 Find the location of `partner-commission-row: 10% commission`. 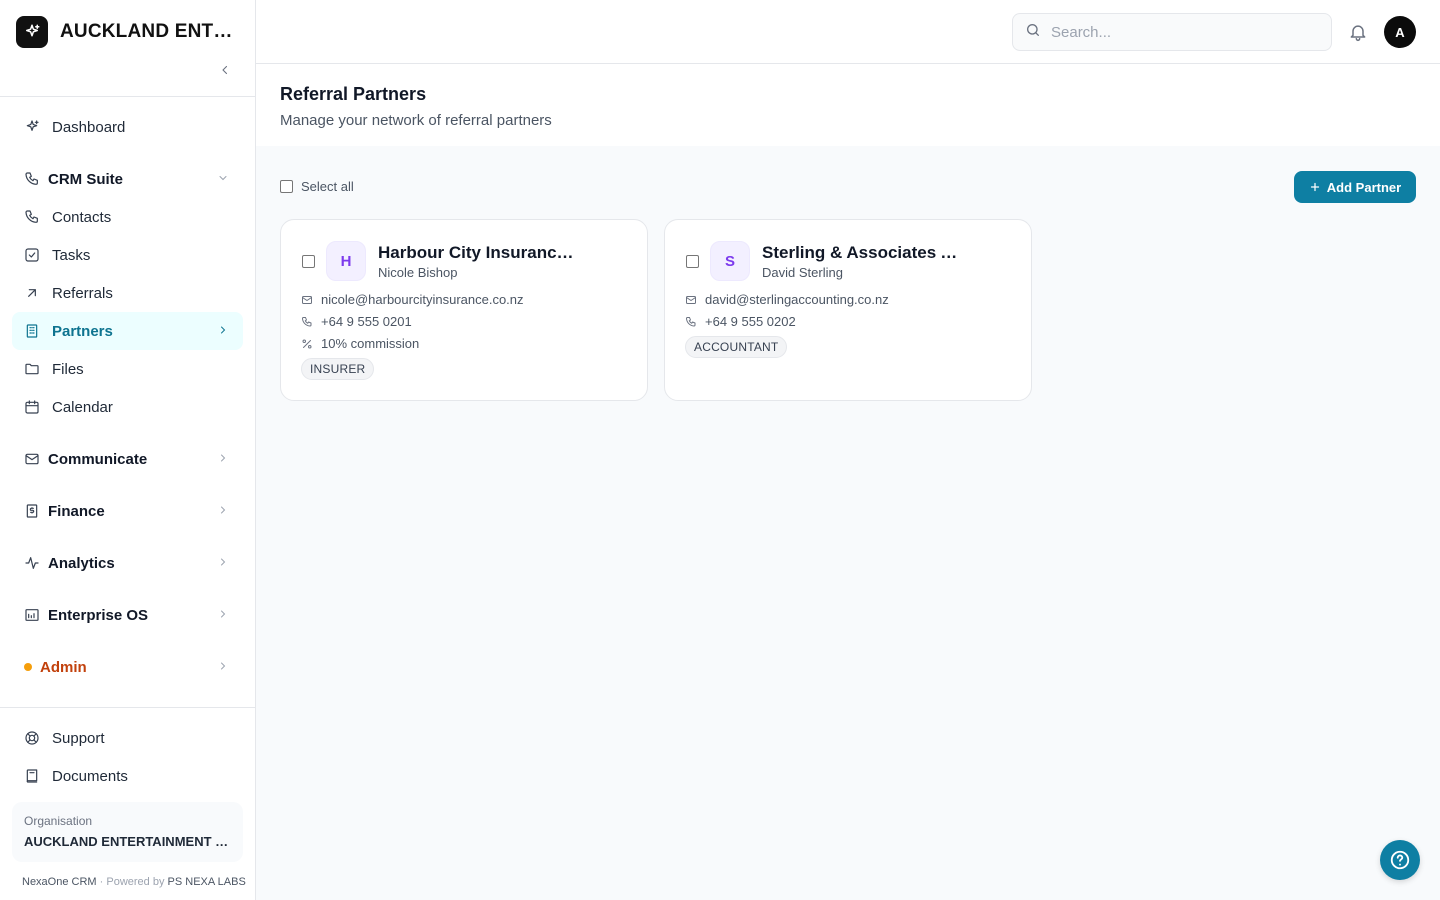

partner-commission-row: 10% commission is located at coordinates (360, 343).